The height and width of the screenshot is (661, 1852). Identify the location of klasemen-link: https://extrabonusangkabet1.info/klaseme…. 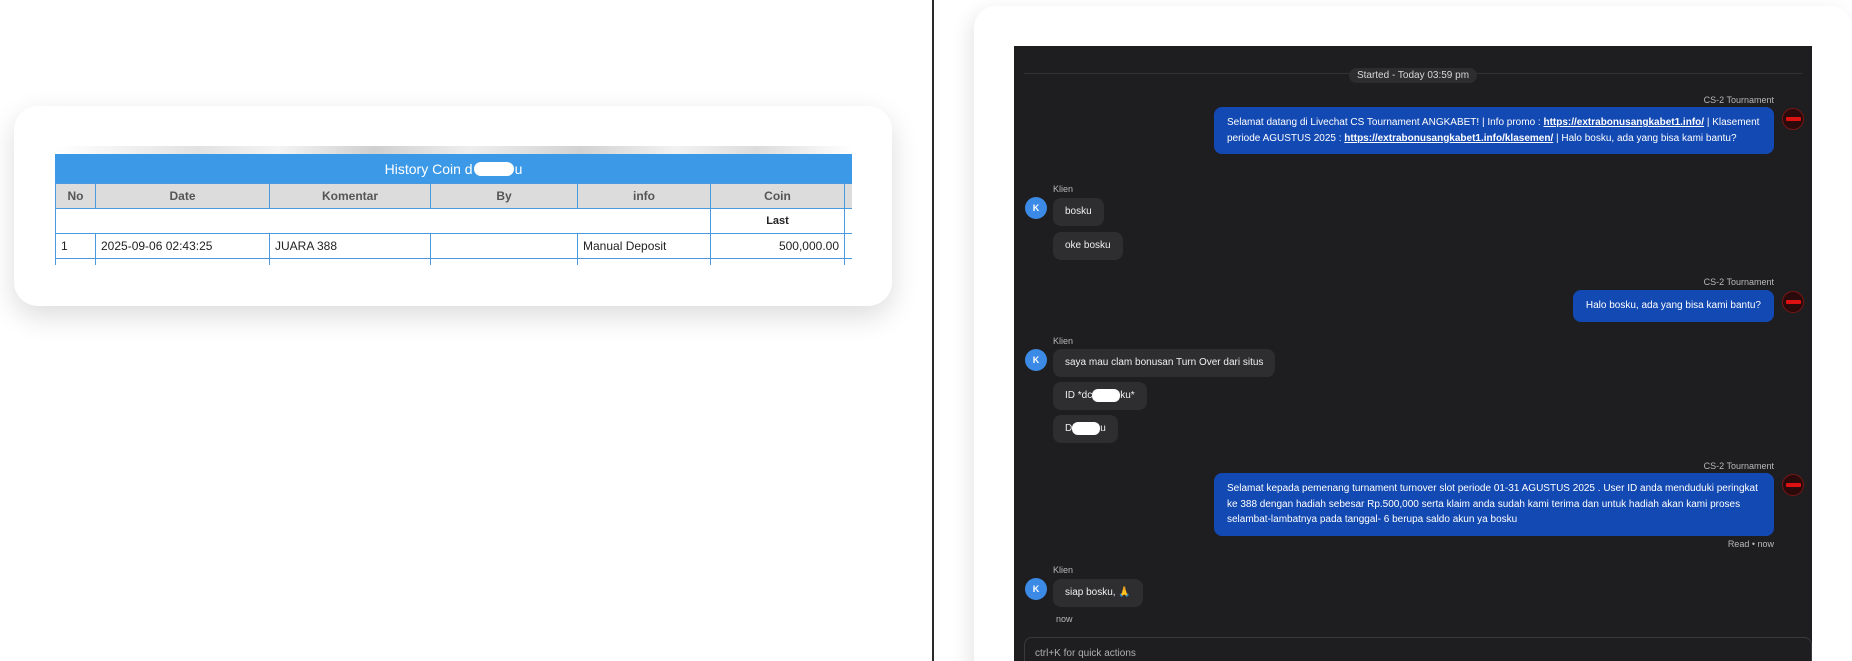
(1448, 138).